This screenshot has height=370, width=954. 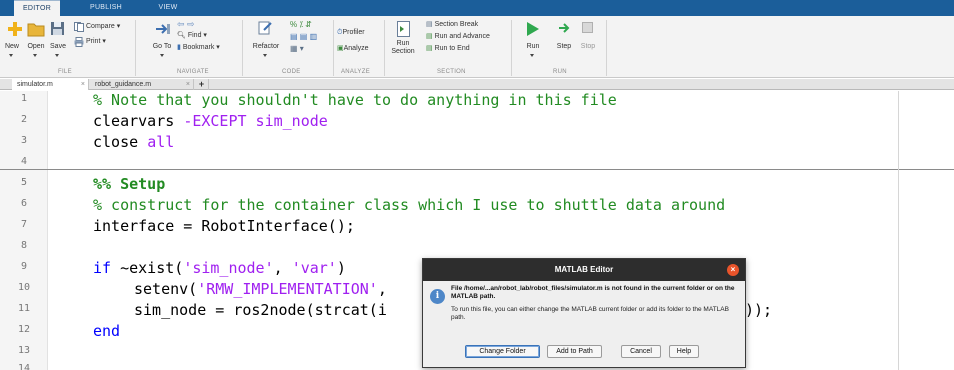 I want to click on file-tab-robot-guidance: robot_guidance.m ×, so click(x=142, y=84).